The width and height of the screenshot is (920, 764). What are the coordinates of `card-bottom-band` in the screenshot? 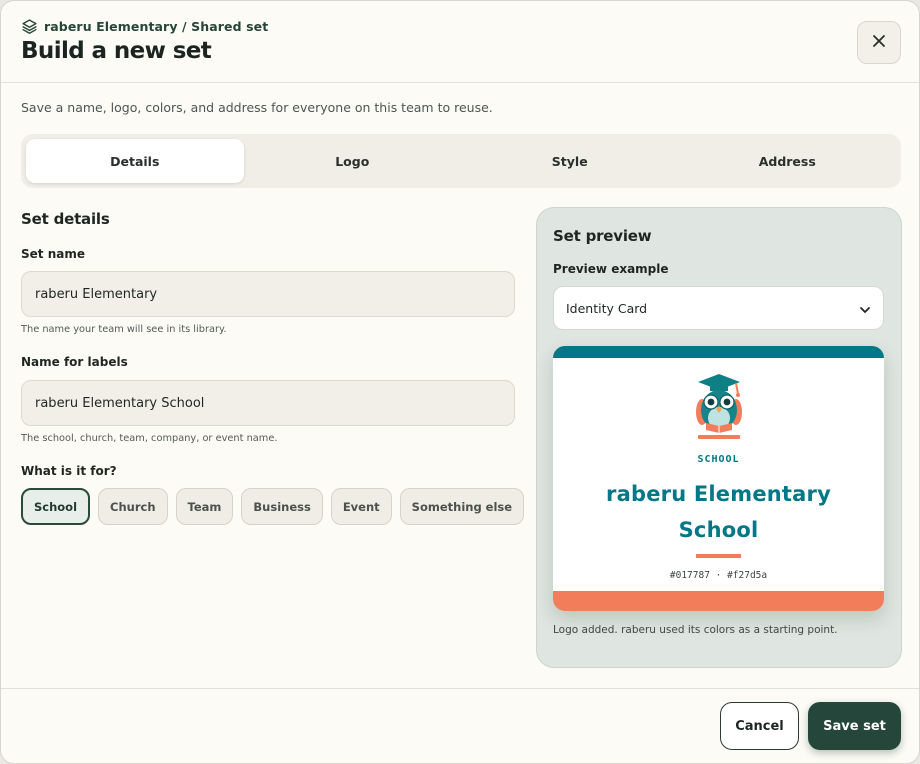 It's located at (718, 601).